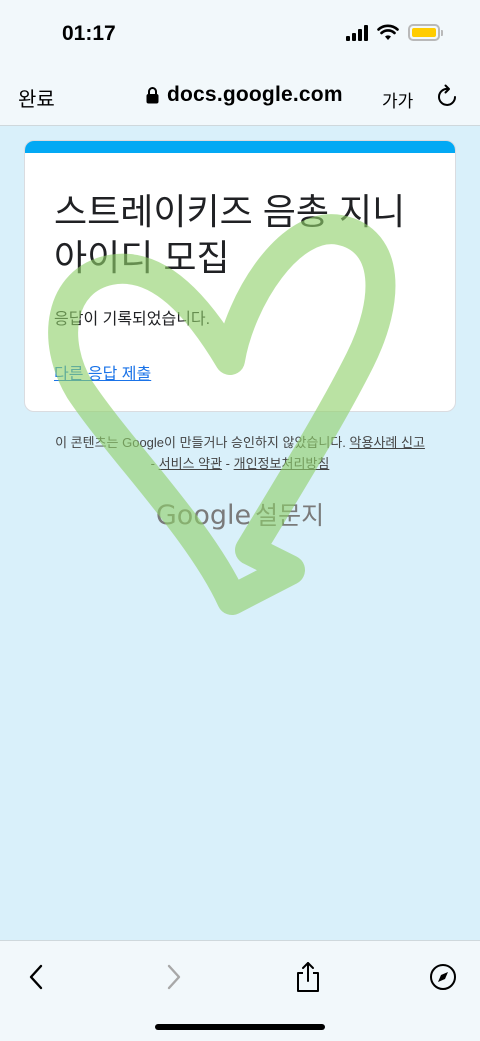 The width and height of the screenshot is (480, 1041). I want to click on url-bar: docs.google.com, so click(244, 95).